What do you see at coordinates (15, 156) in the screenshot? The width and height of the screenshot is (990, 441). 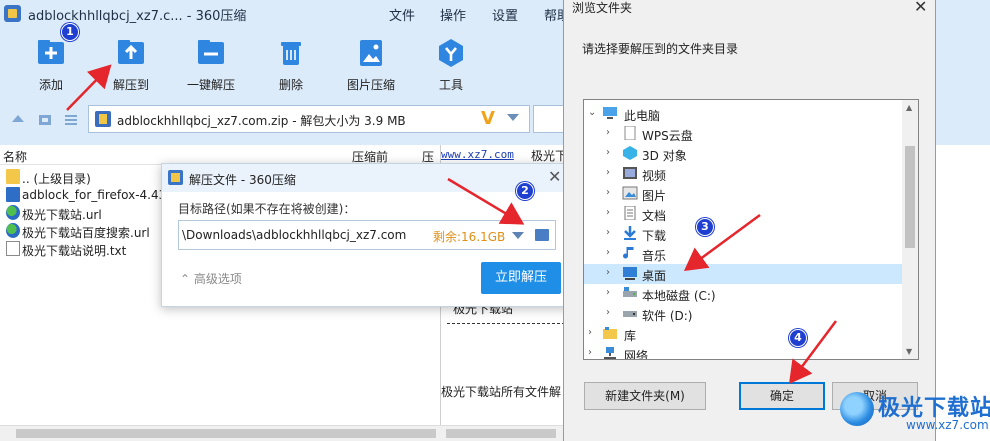 I see `column-name: 名称` at bounding box center [15, 156].